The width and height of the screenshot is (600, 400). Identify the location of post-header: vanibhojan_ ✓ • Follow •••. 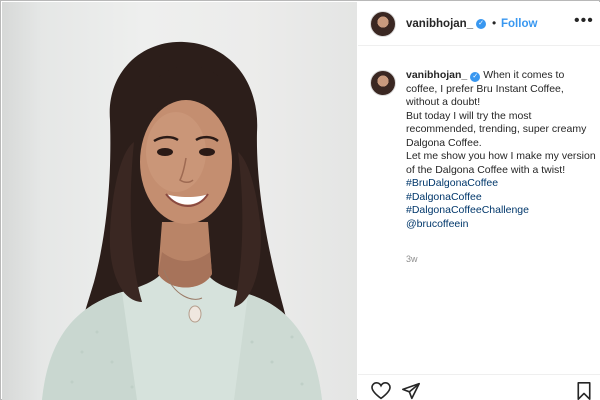
(479, 24).